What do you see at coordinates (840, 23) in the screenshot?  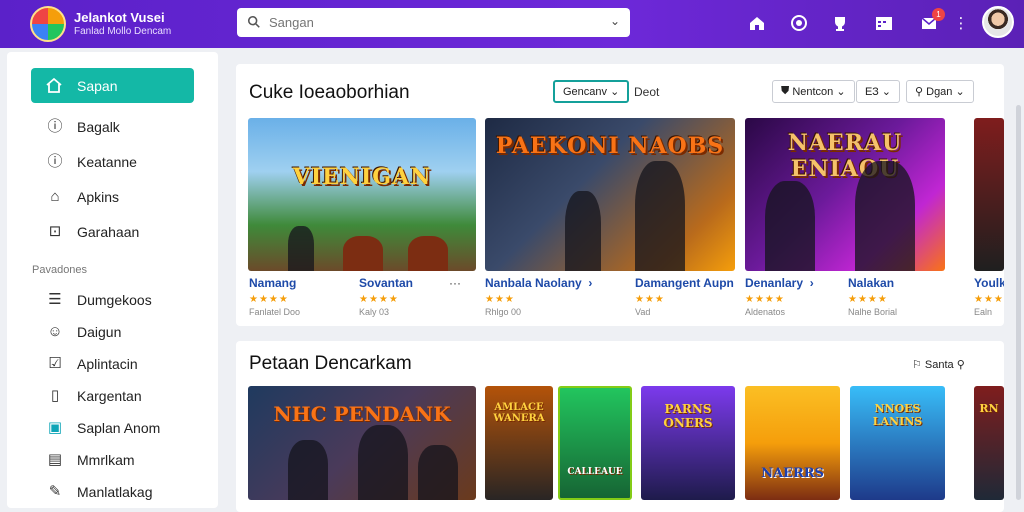 I see `trophy-icon` at bounding box center [840, 23].